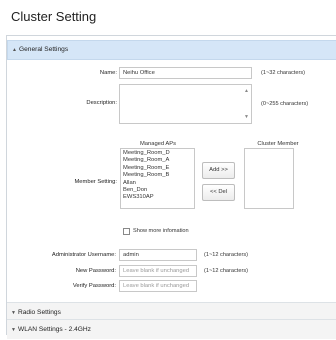 The width and height of the screenshot is (336, 340). I want to click on scroll-down-icon: ▼, so click(246, 117).